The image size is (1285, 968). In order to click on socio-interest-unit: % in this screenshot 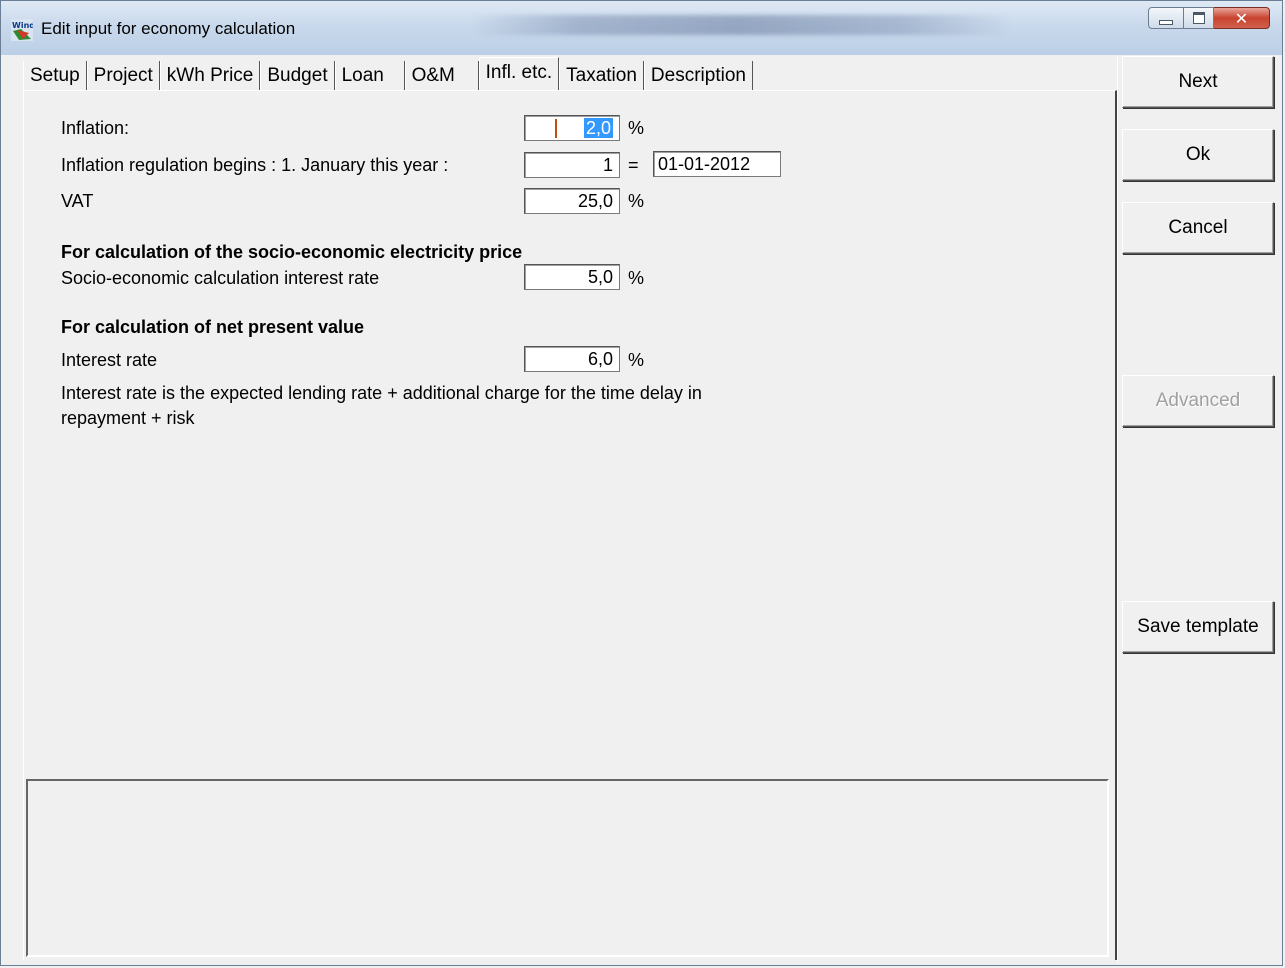, I will do `click(636, 278)`.